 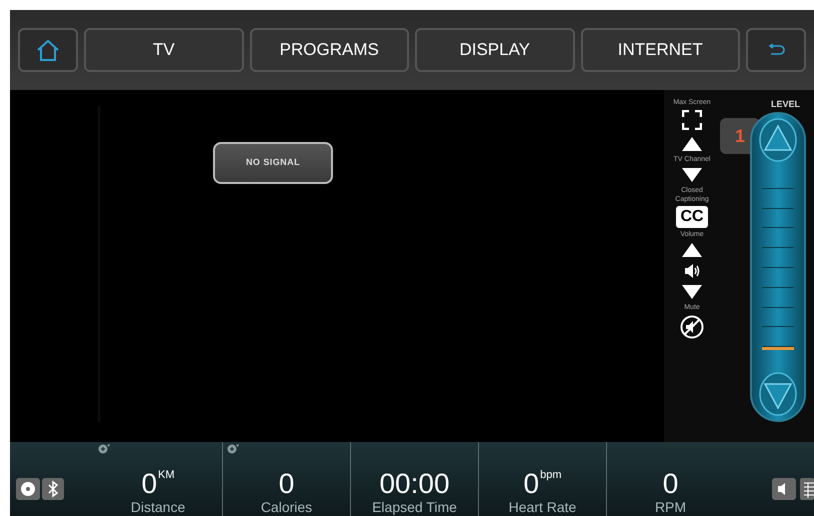 What do you see at coordinates (164, 50) in the screenshot?
I see `nav-tab: TV` at bounding box center [164, 50].